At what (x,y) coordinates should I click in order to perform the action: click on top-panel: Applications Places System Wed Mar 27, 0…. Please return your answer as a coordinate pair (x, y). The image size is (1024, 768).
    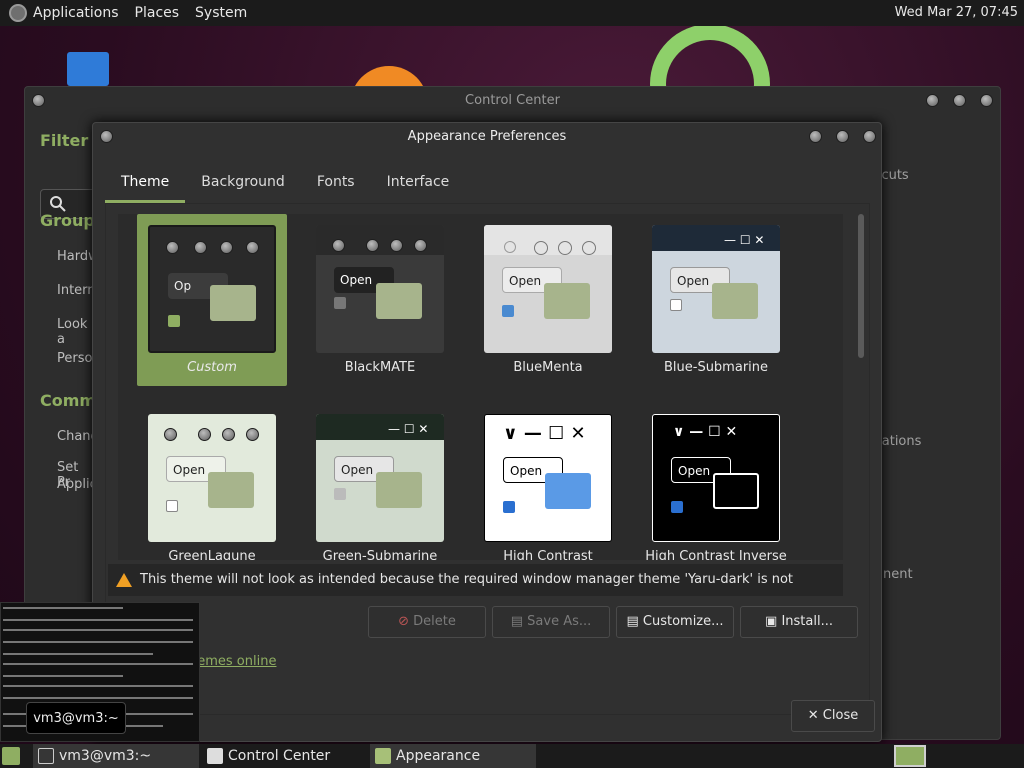
    Looking at the image, I should click on (512, 13).